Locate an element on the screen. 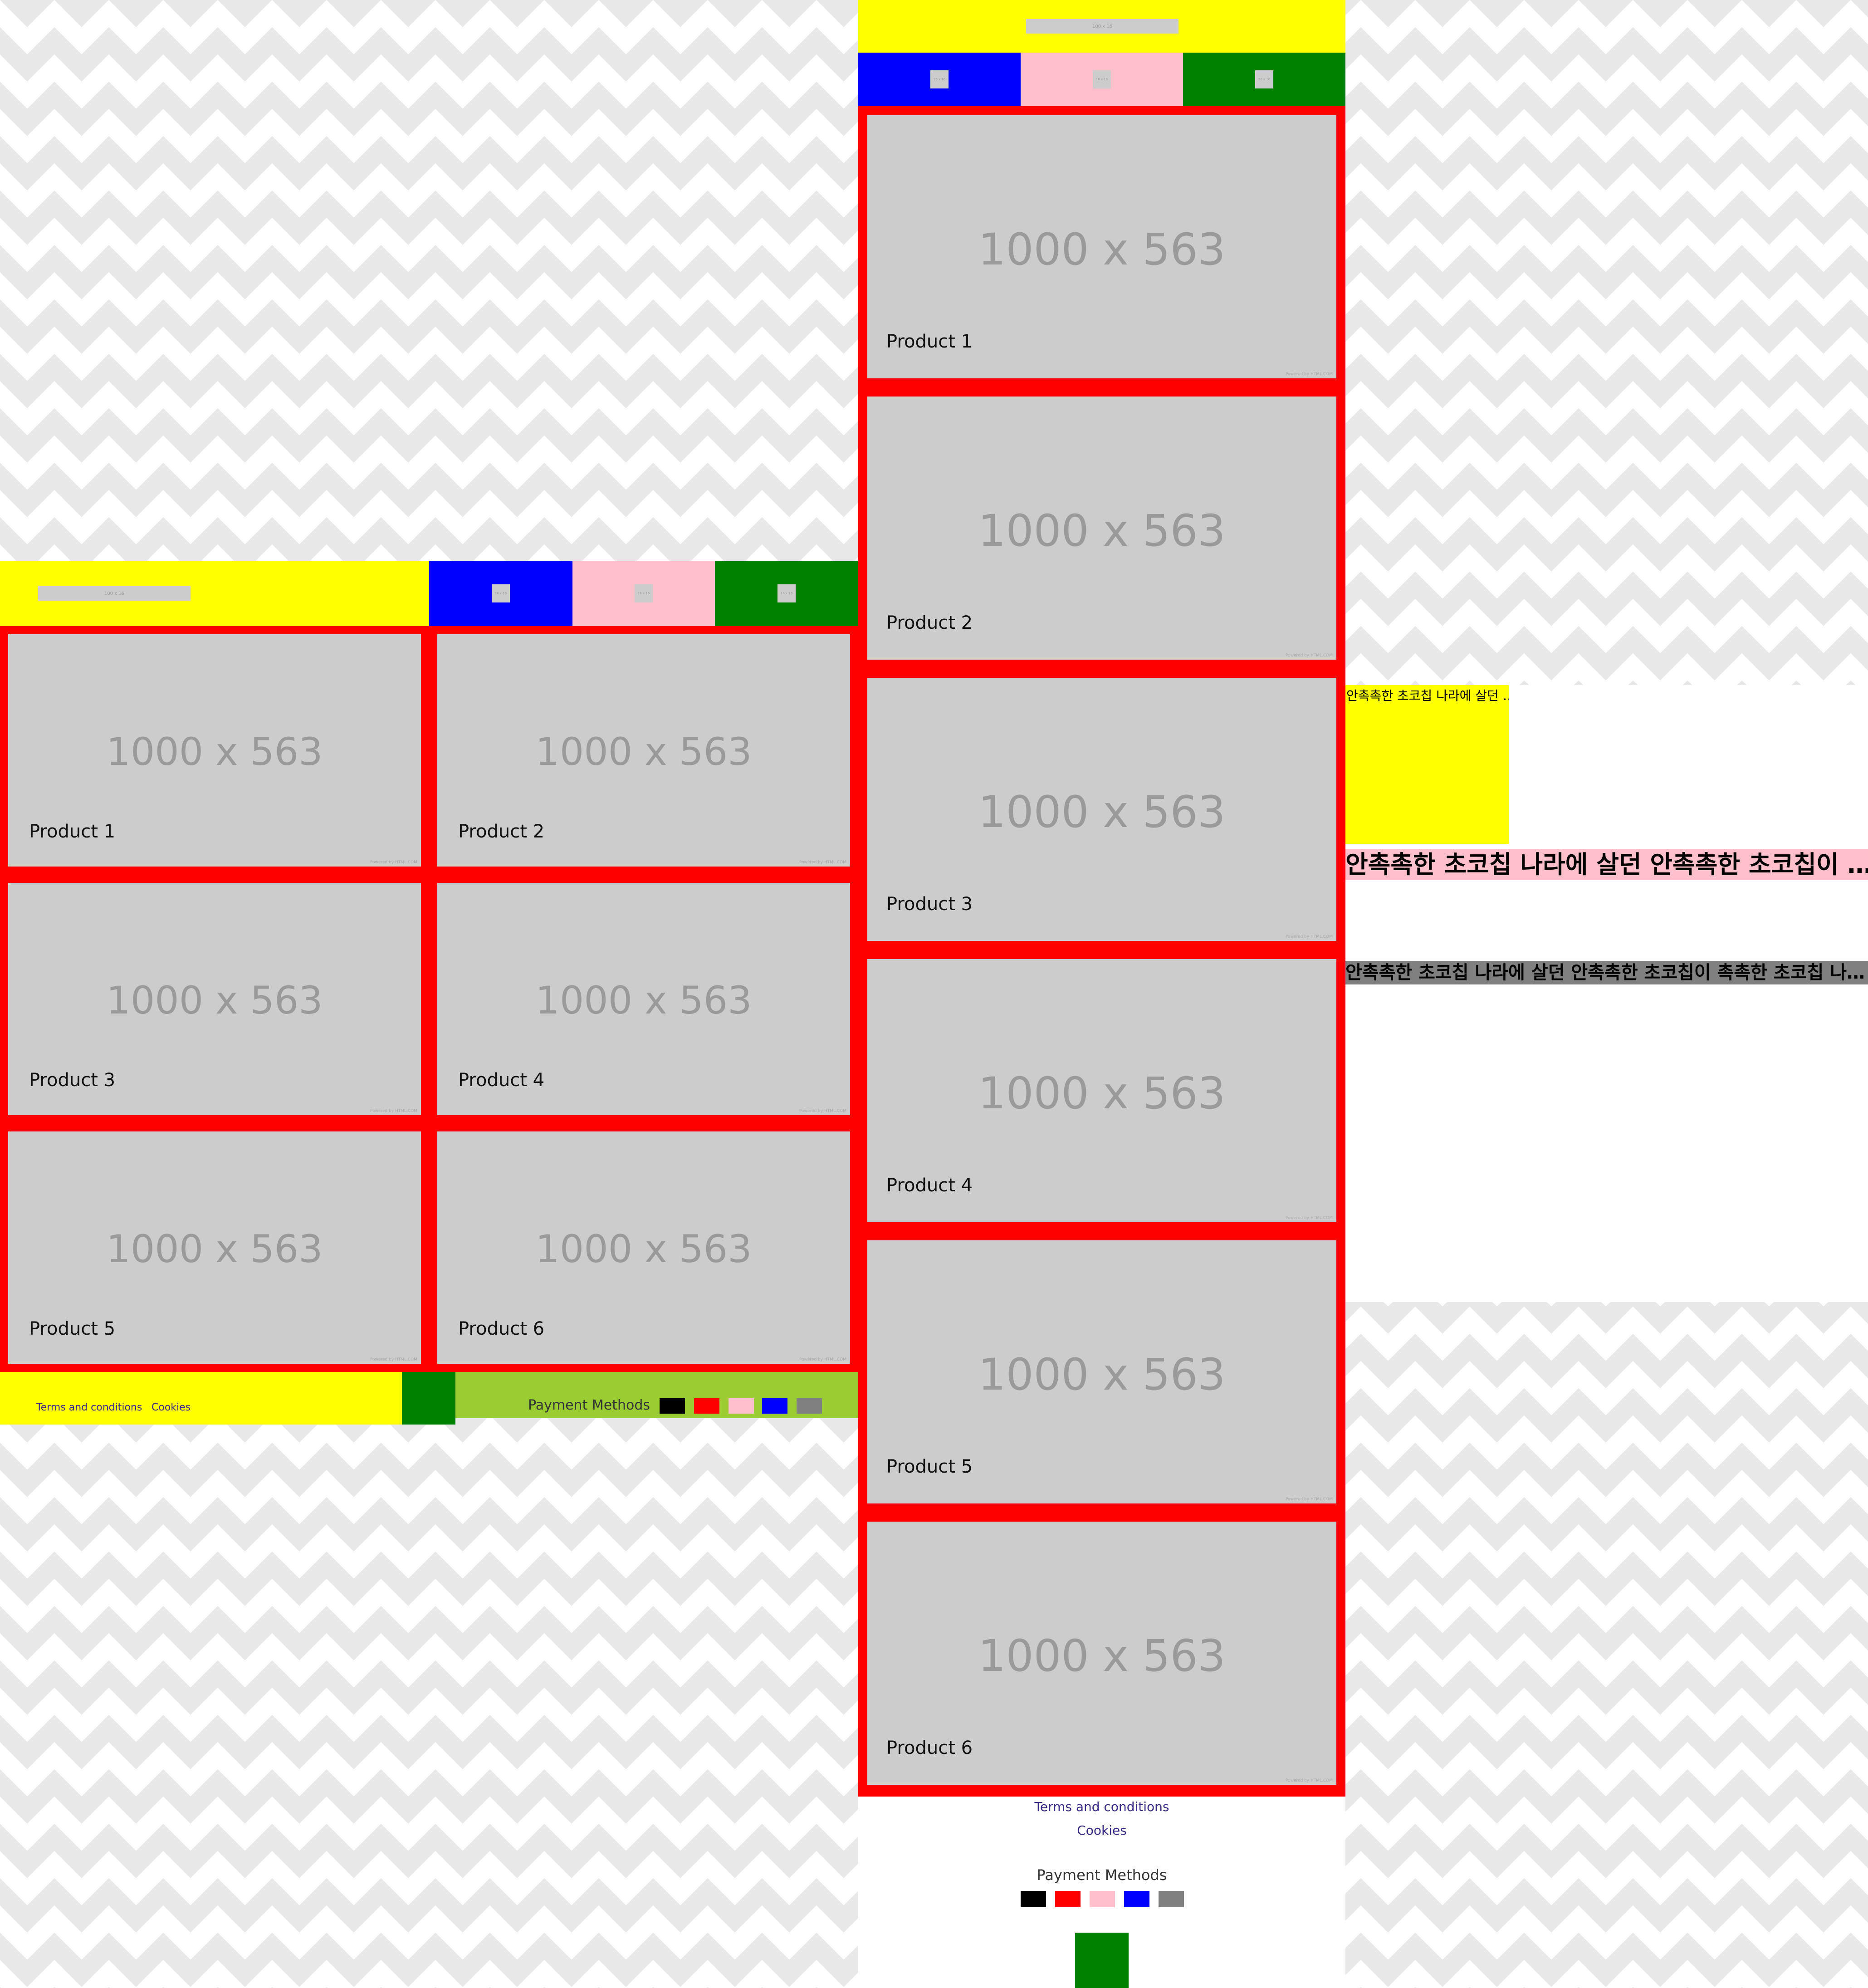  left-nav-green: 16 x 16 is located at coordinates (786, 593).